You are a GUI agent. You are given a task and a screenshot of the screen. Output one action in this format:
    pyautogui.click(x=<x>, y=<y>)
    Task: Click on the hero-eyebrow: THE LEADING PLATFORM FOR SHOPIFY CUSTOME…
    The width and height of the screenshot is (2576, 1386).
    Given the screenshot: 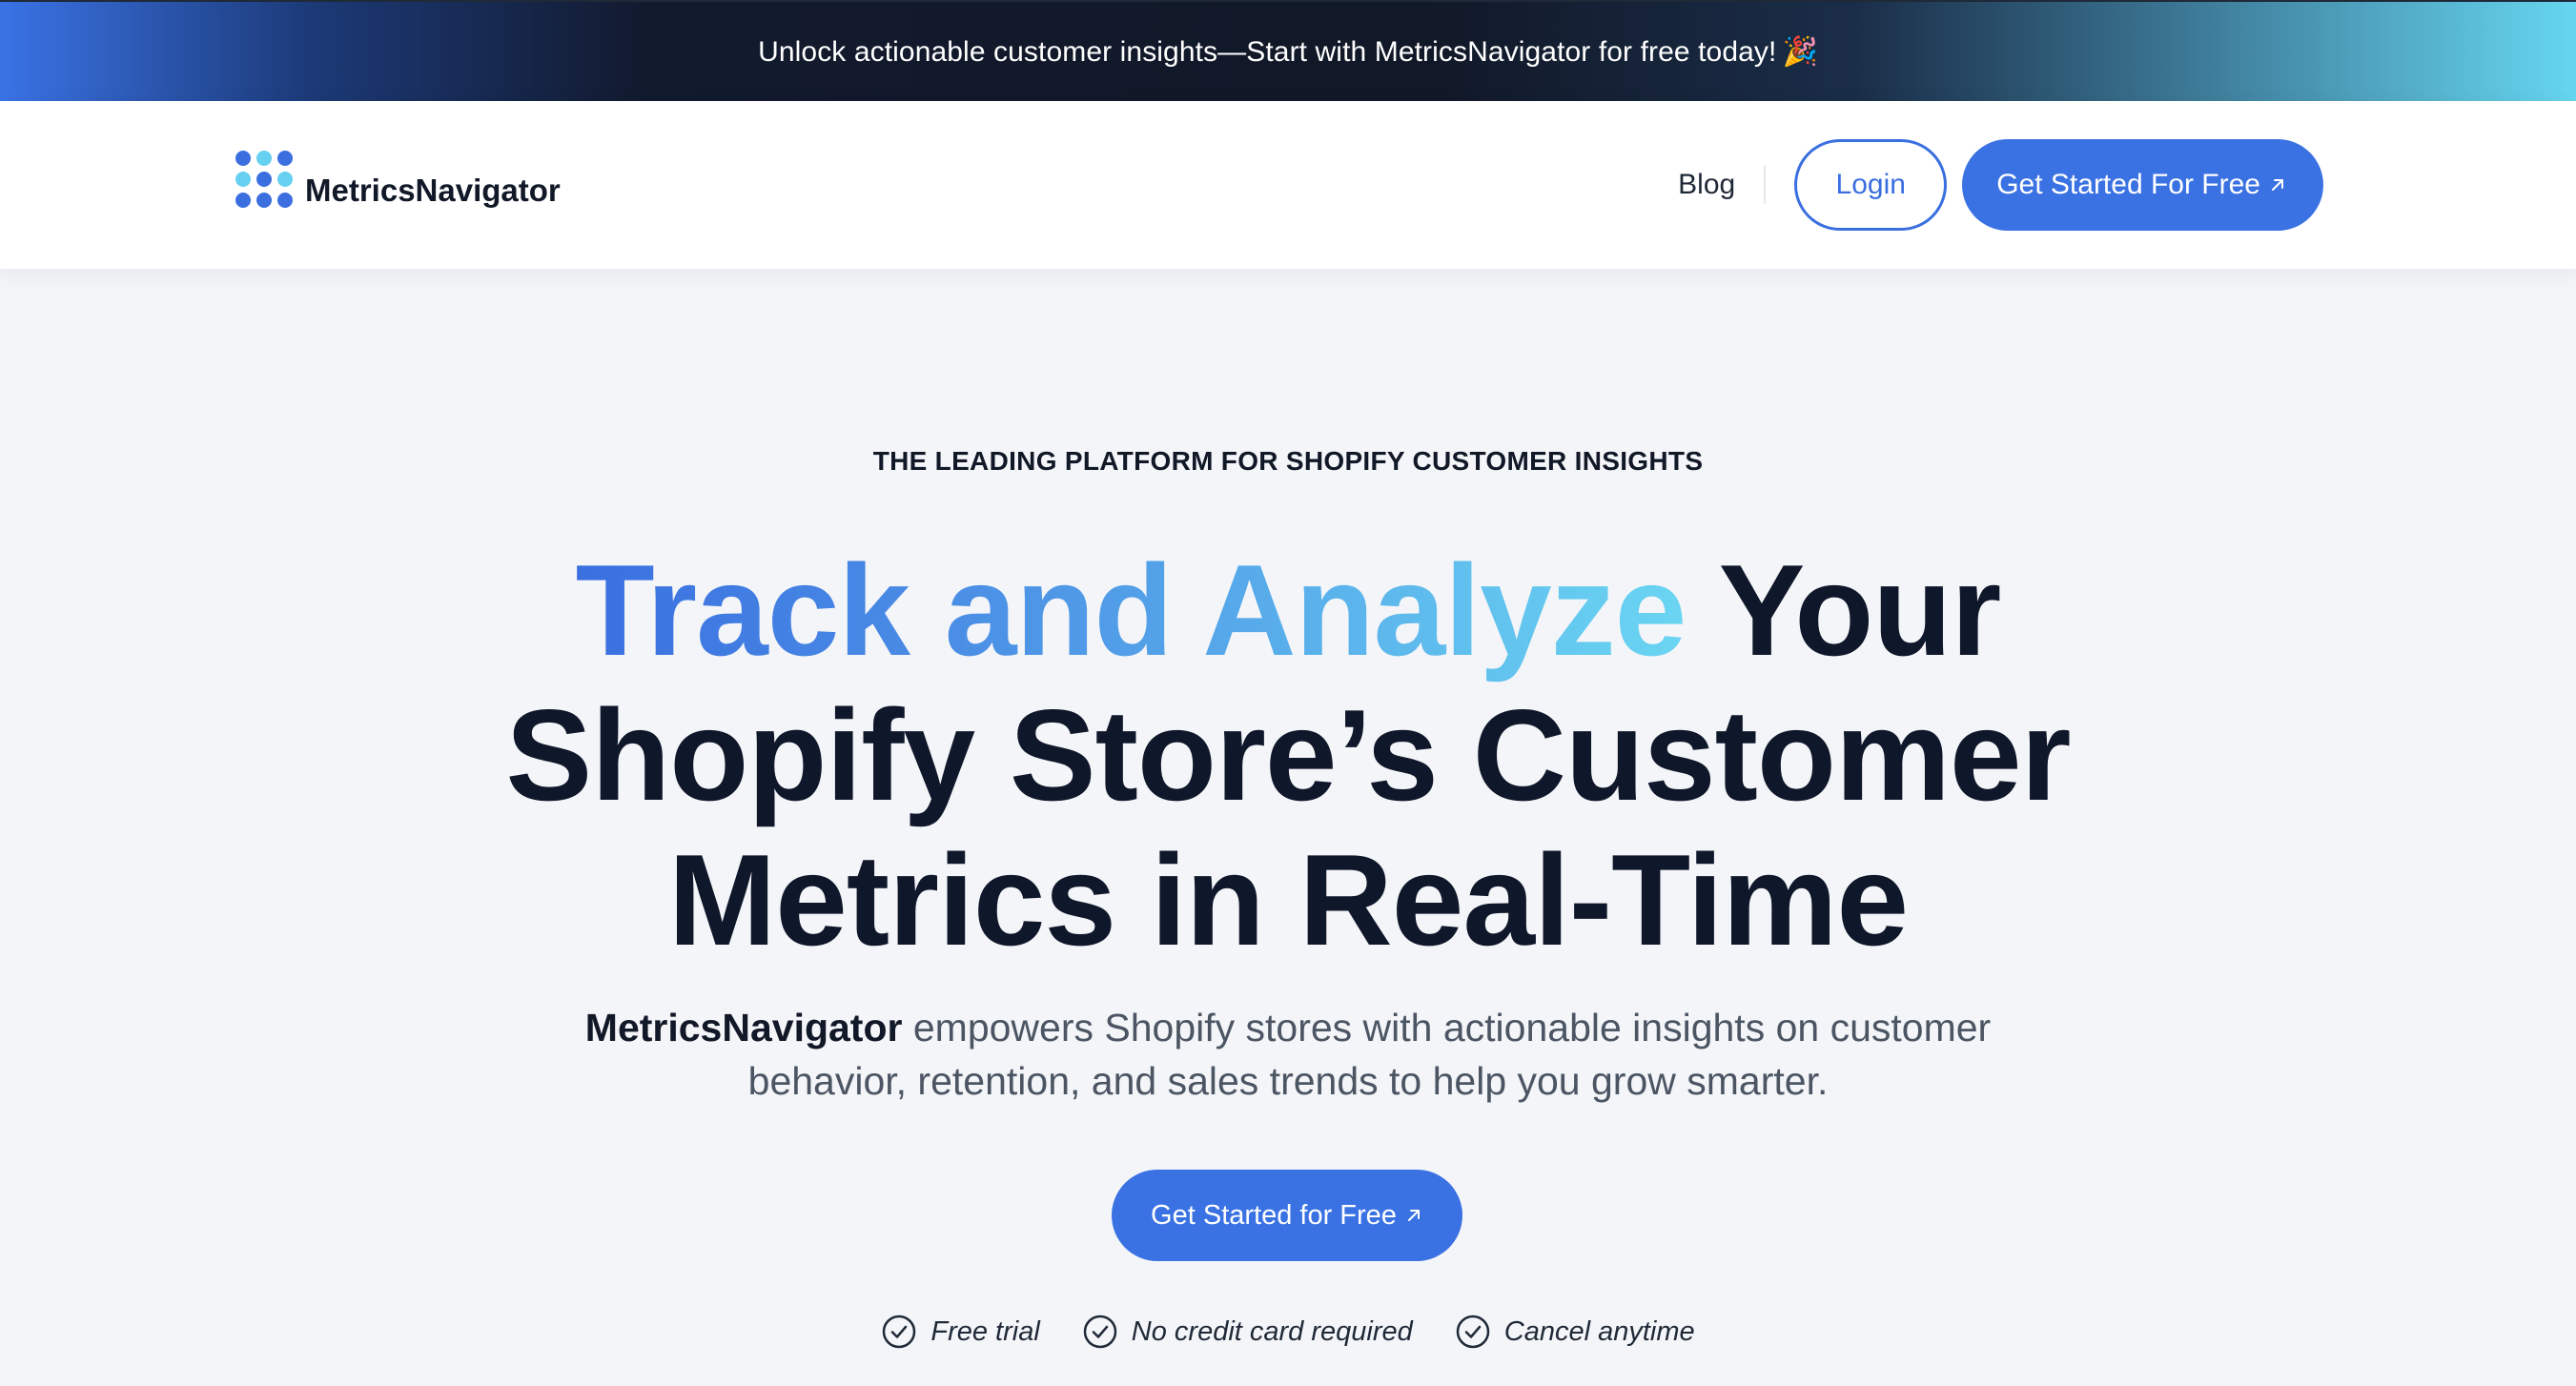 What is the action you would take?
    pyautogui.click(x=1288, y=461)
    